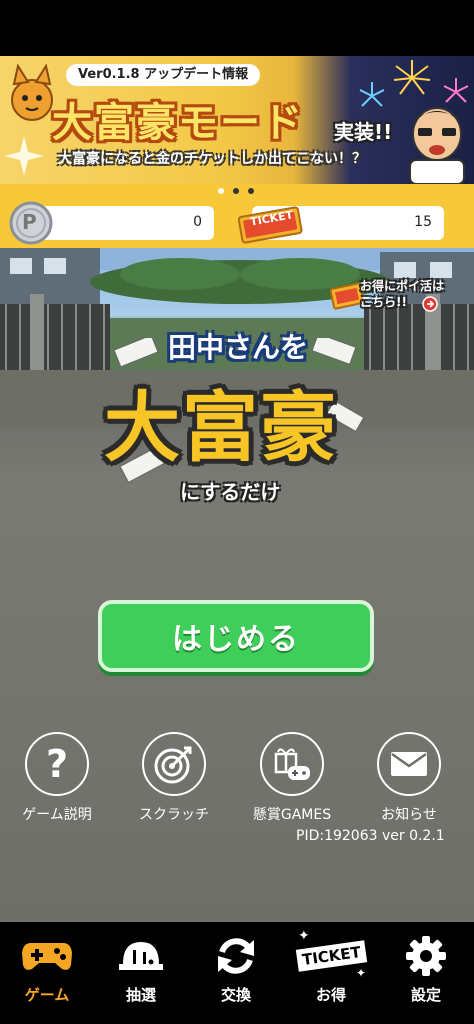  I want to click on coin-symbol: P, so click(29, 222).